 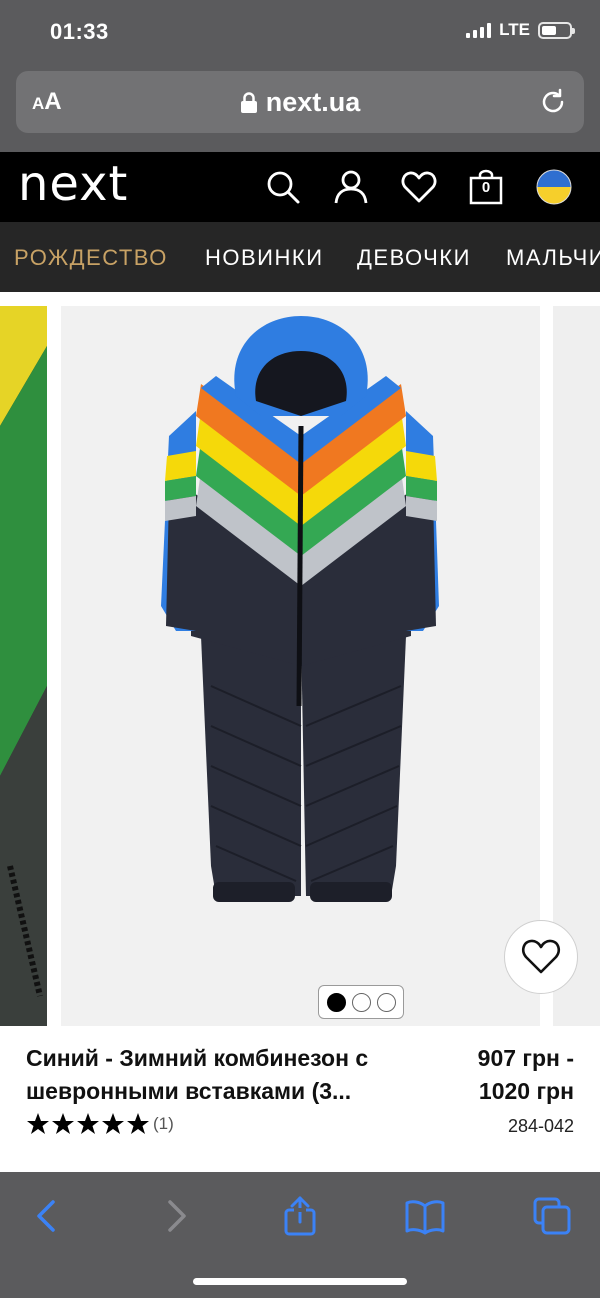 I want to click on battery-icon, so click(x=556, y=30).